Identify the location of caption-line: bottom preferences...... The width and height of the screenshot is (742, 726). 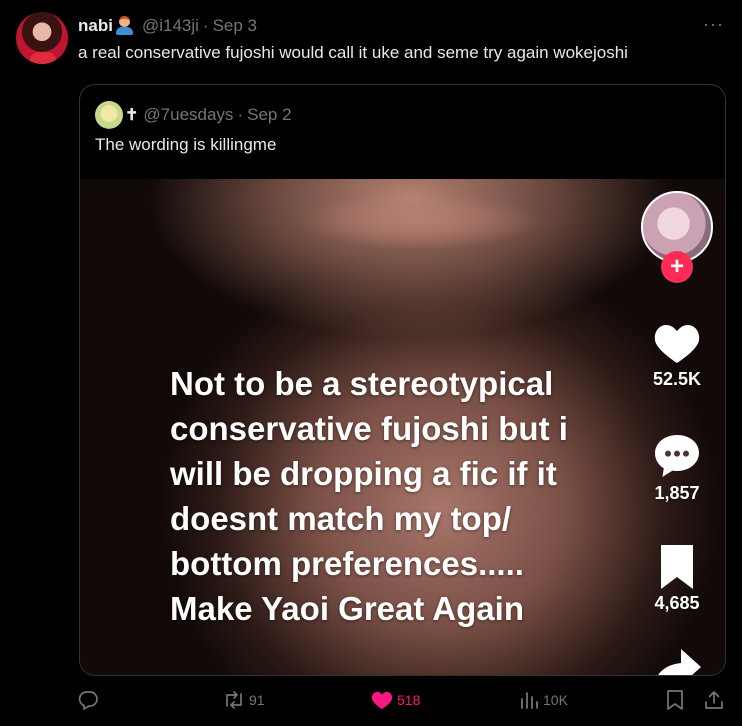
(347, 563).